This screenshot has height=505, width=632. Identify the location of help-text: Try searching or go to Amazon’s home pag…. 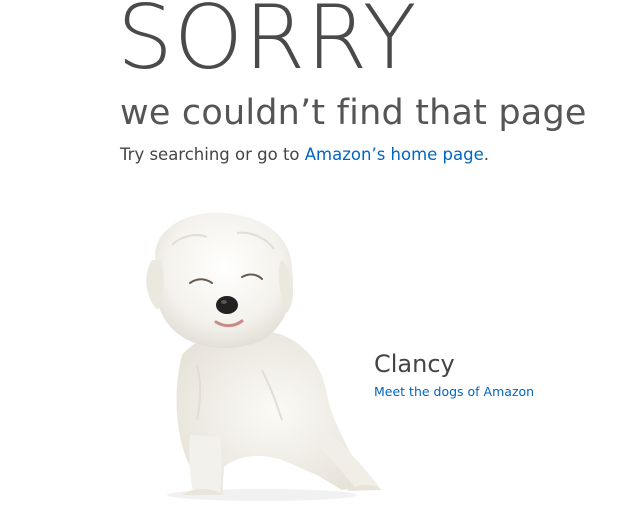
(304, 154).